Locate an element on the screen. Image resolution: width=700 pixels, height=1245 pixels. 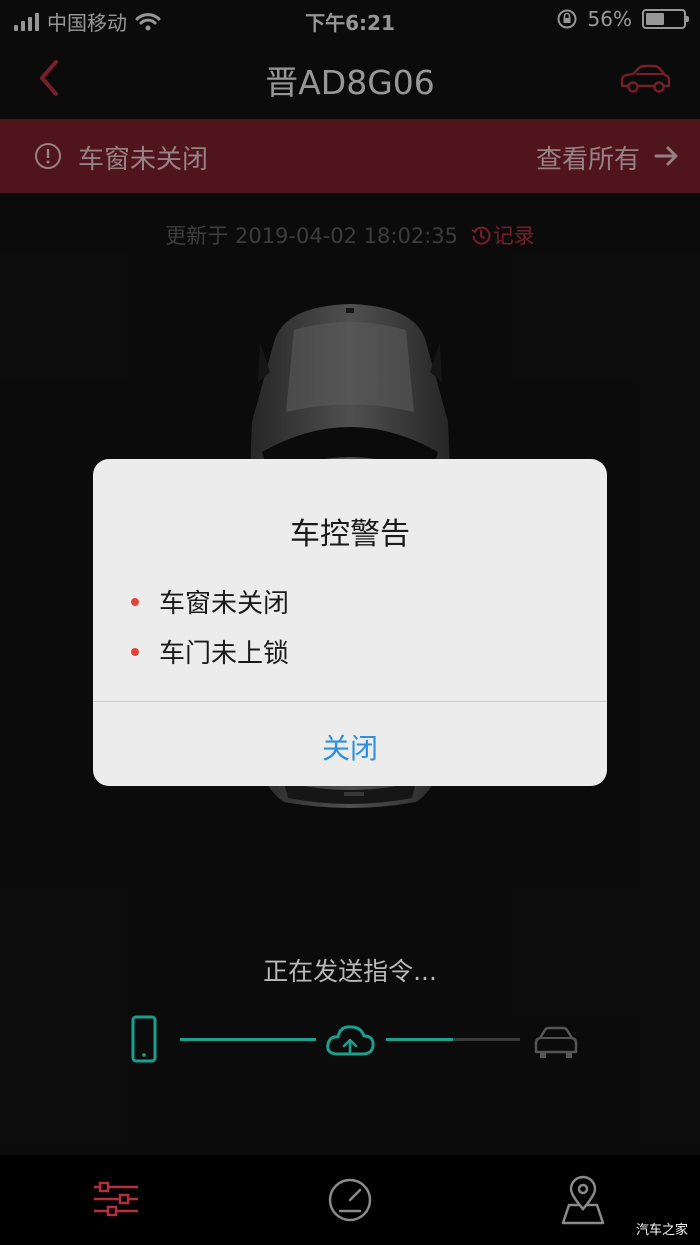
dialog-divider is located at coordinates (350, 701).